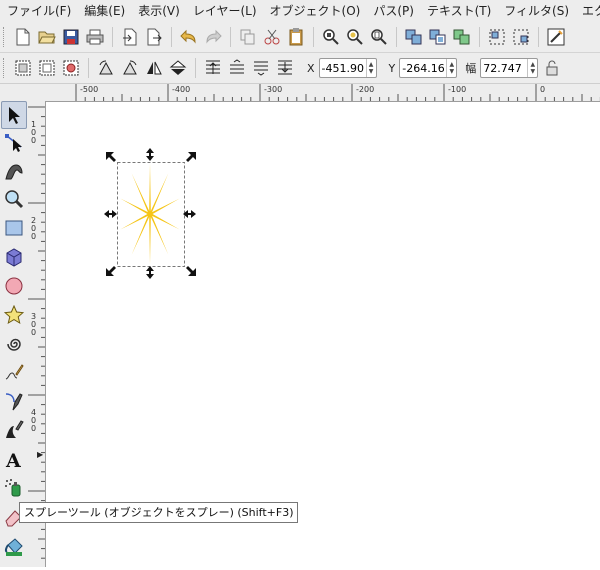 The height and width of the screenshot is (570, 600). What do you see at coordinates (556, 37) in the screenshot?
I see `fill-stroke-icon` at bounding box center [556, 37].